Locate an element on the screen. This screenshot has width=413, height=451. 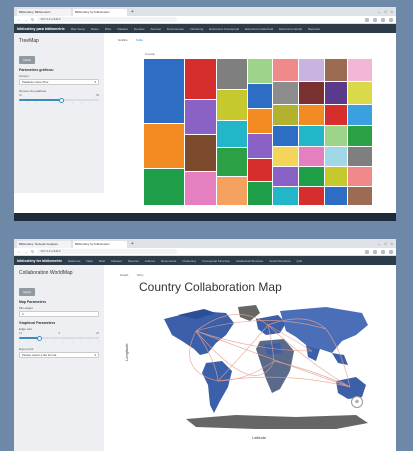
browser-tab: Biblioshiny: Bibliometrix is located at coordinates (44, 12).